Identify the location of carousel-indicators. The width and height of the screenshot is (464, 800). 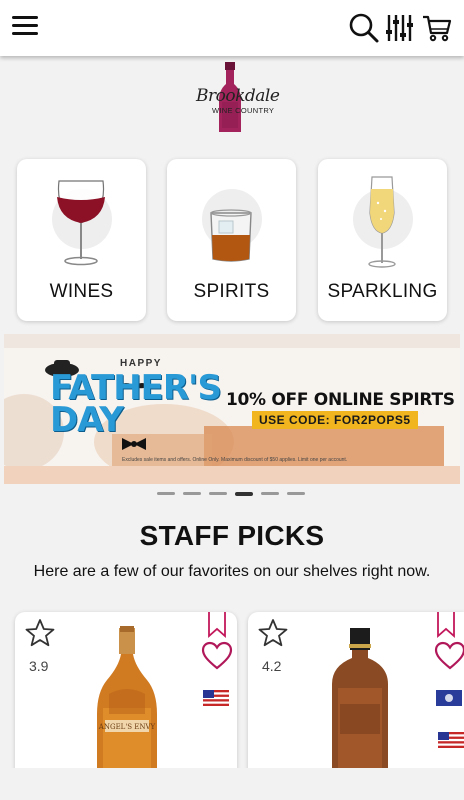
(232, 493).